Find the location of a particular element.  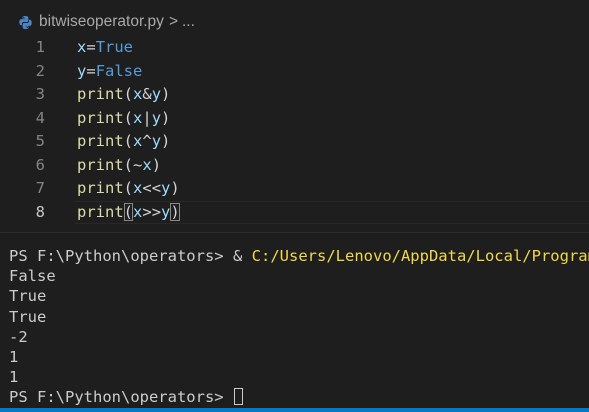

code-line: 5 print(x^y) is located at coordinates (294, 142).